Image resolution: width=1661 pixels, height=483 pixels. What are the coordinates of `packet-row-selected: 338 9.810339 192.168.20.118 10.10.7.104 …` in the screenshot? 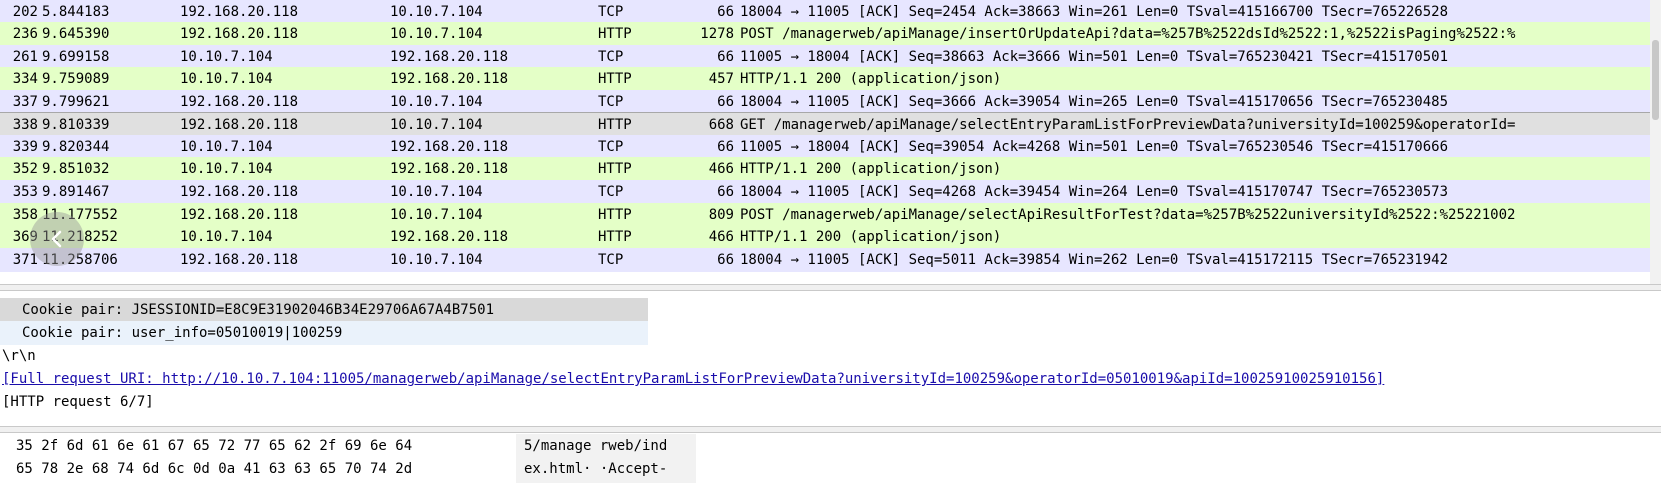 It's located at (830, 124).